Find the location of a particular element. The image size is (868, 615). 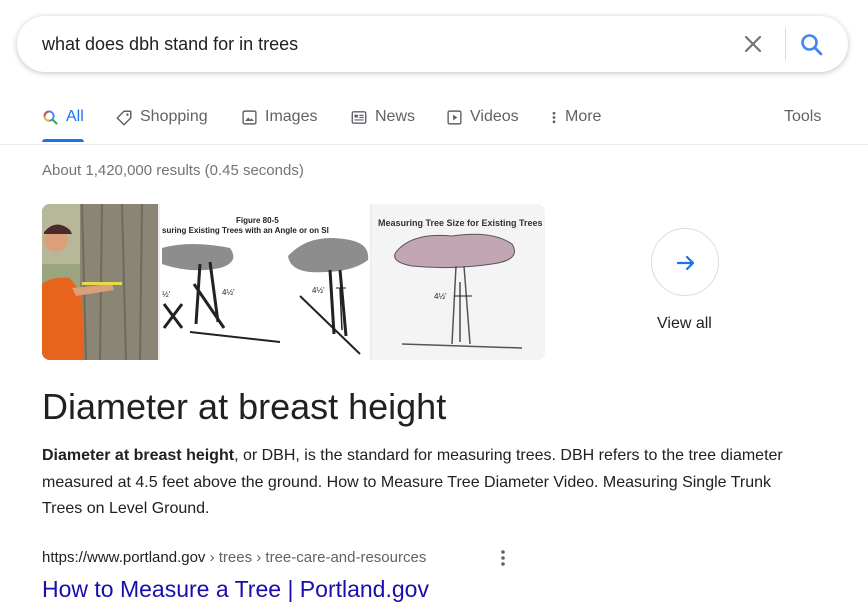

tools-button: Tools is located at coordinates (802, 118).